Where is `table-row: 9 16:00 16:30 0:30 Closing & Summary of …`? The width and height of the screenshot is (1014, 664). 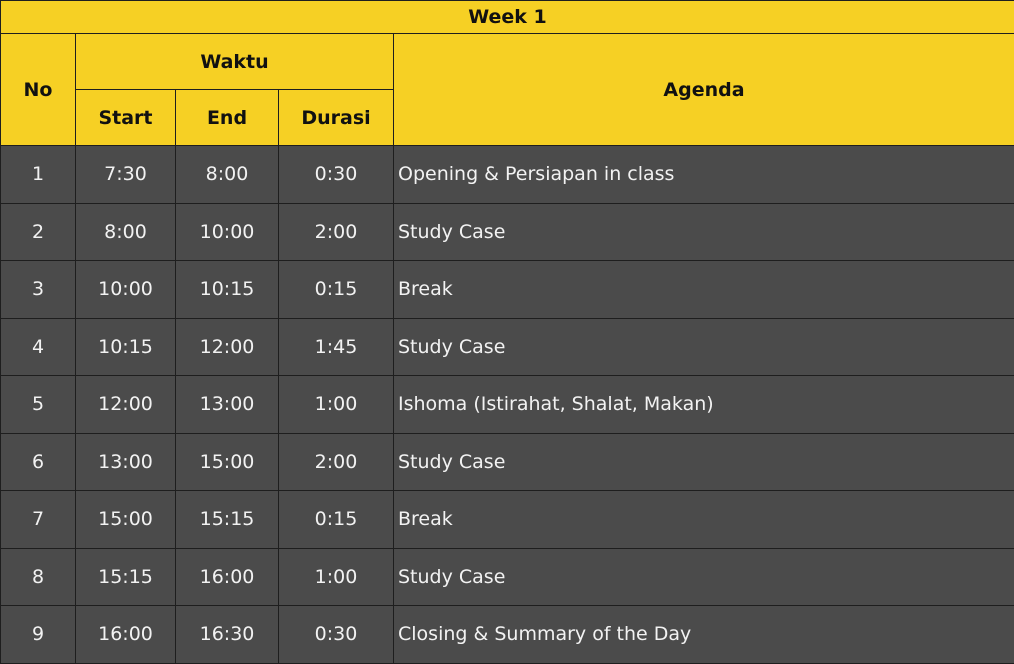
table-row: 9 16:00 16:30 0:30 Closing & Summary of … is located at coordinates (507, 635).